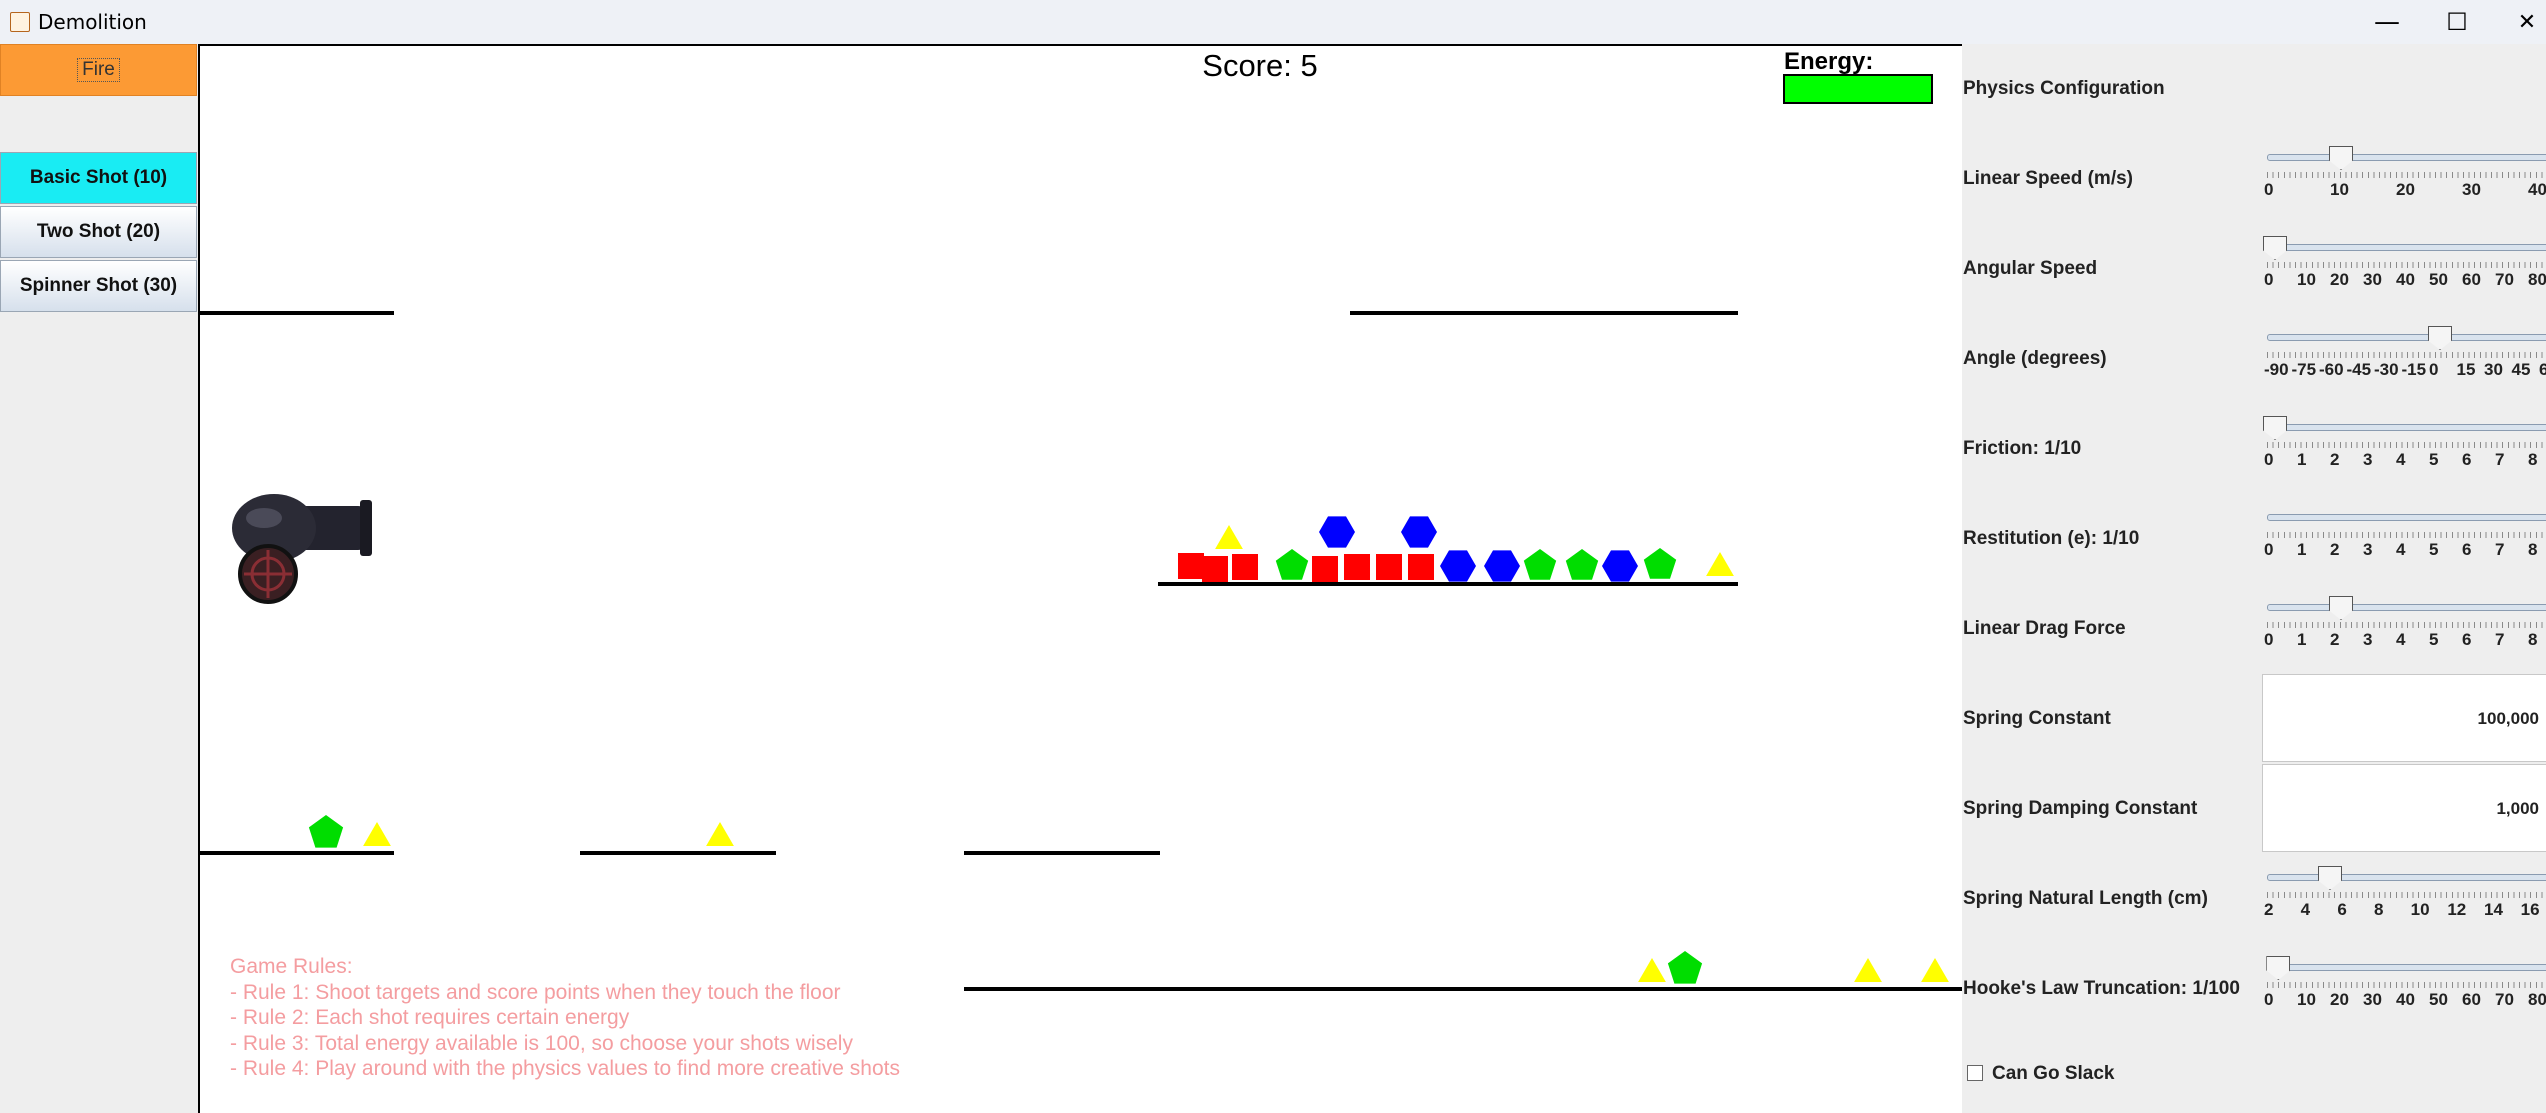 This screenshot has height=1113, width=2546. What do you see at coordinates (2030, 268) in the screenshot?
I see `angular-speed-label: Angular Speed` at bounding box center [2030, 268].